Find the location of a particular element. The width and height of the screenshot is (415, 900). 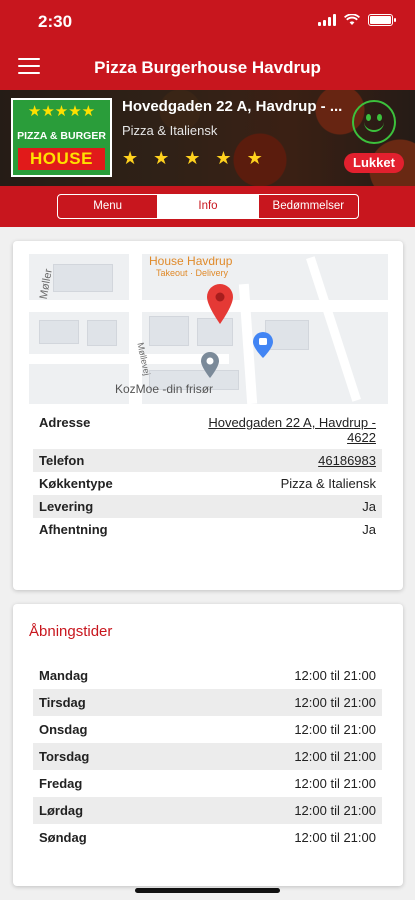

tab-ratings: Bedømmelser is located at coordinates (308, 206).